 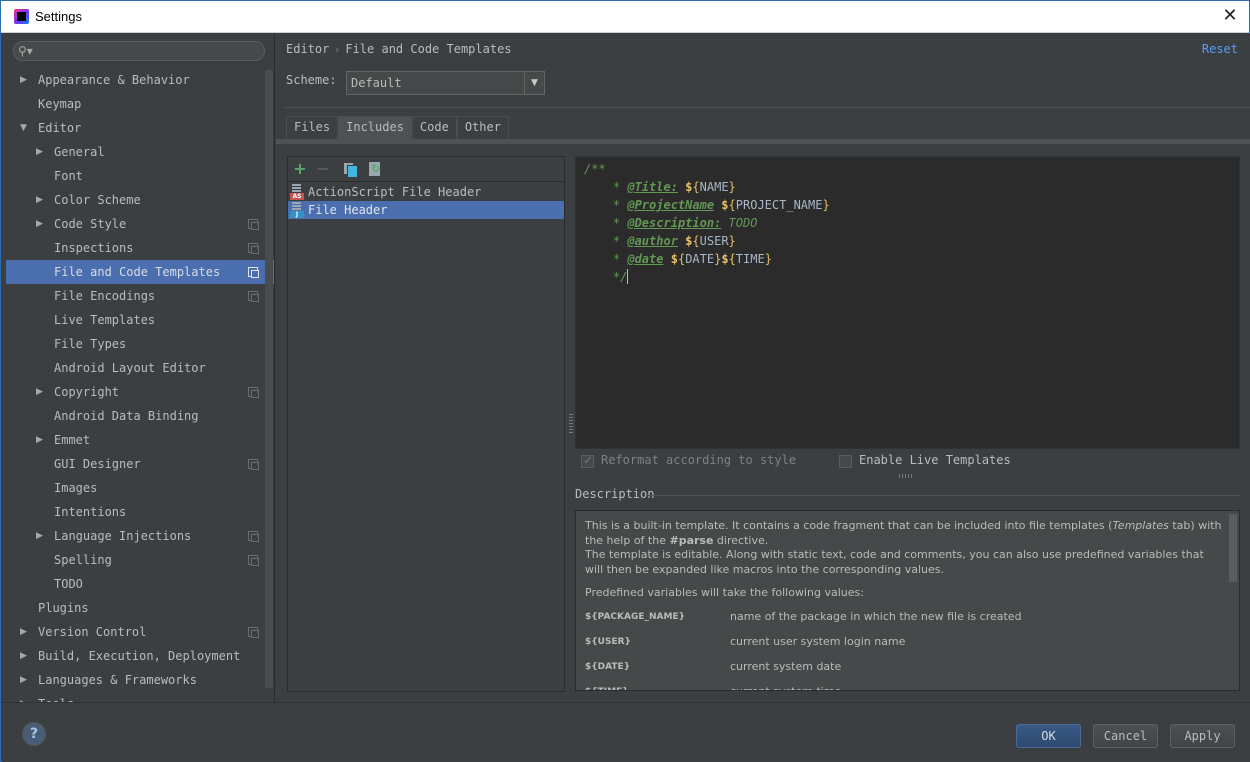 What do you see at coordinates (1233, 548) in the screenshot?
I see `description-scrollbar` at bounding box center [1233, 548].